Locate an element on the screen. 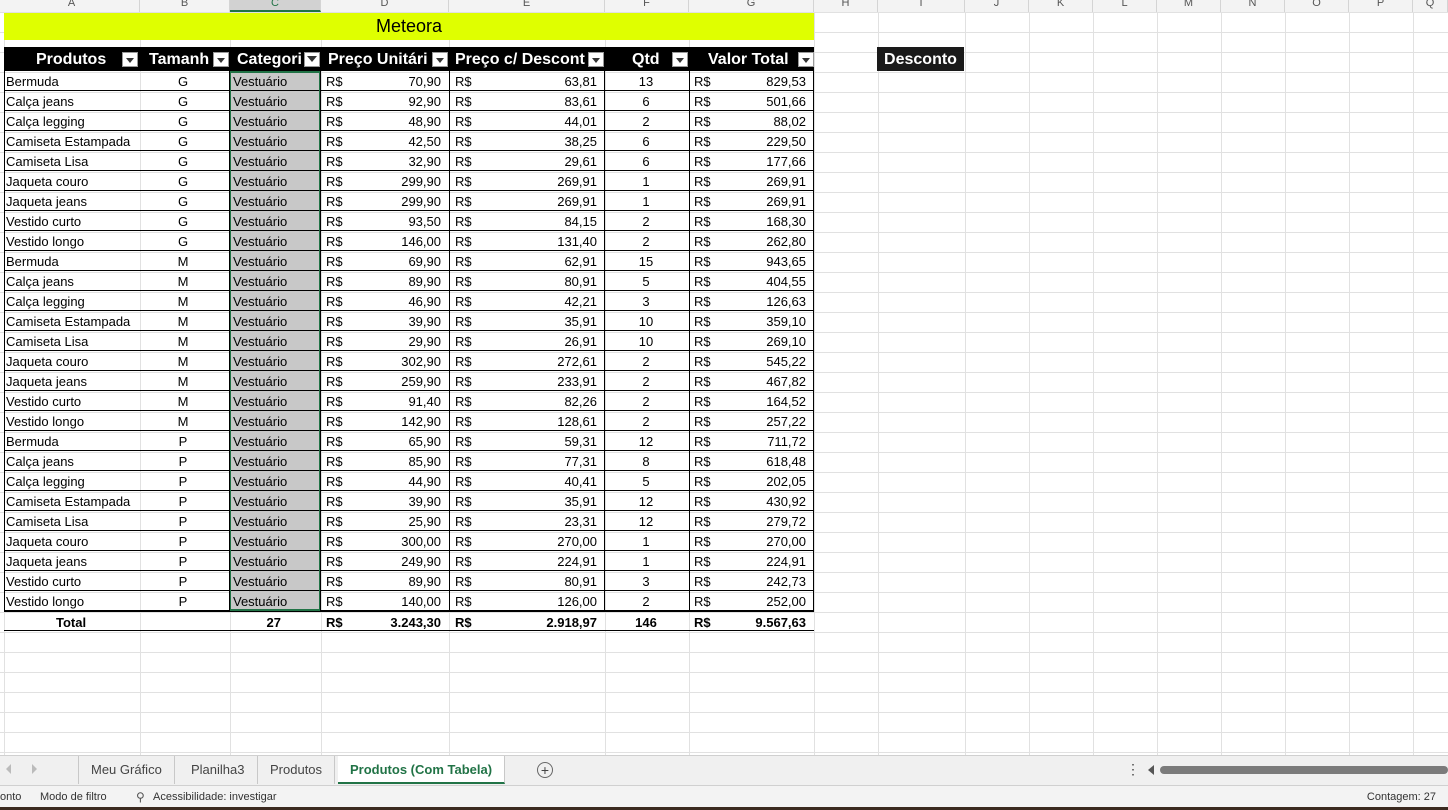  cell-desconto: 126,00 is located at coordinates (540, 600).